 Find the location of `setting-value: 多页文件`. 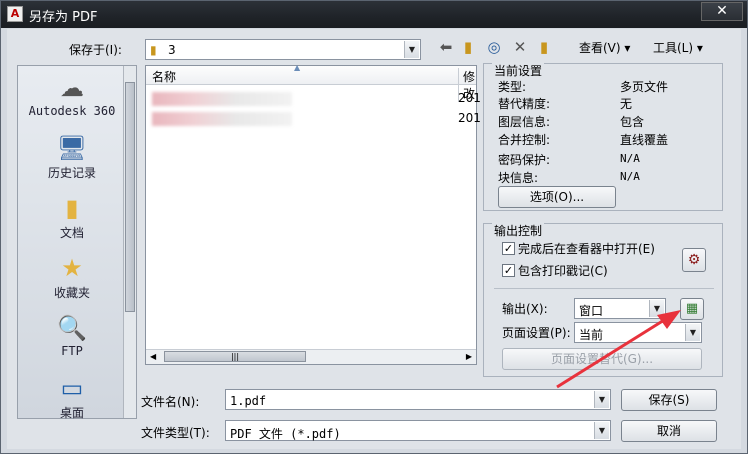

setting-value: 多页文件 is located at coordinates (644, 87).